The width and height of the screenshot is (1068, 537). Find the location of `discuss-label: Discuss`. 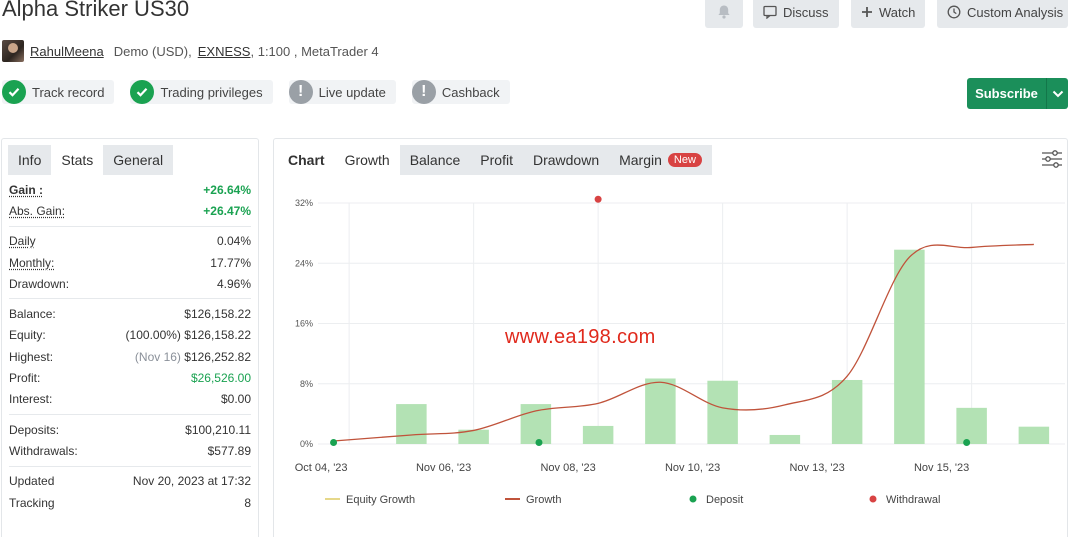

discuss-label: Discuss is located at coordinates (806, 12).